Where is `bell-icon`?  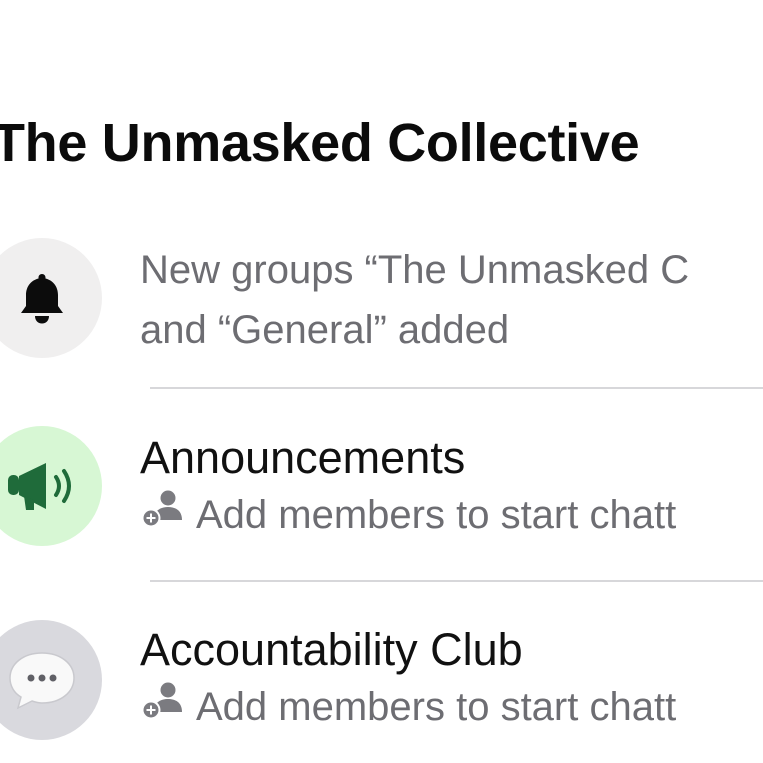
bell-icon is located at coordinates (42, 298).